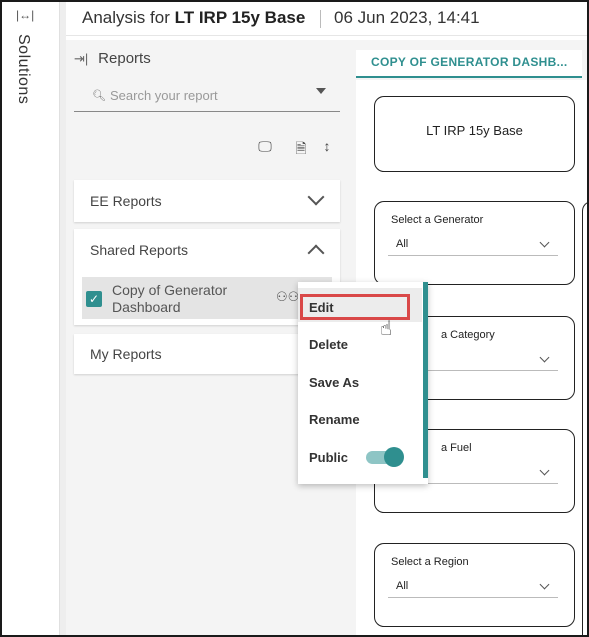 The height and width of the screenshot is (637, 589). I want to click on filter-label: Select a Generator, so click(437, 220).